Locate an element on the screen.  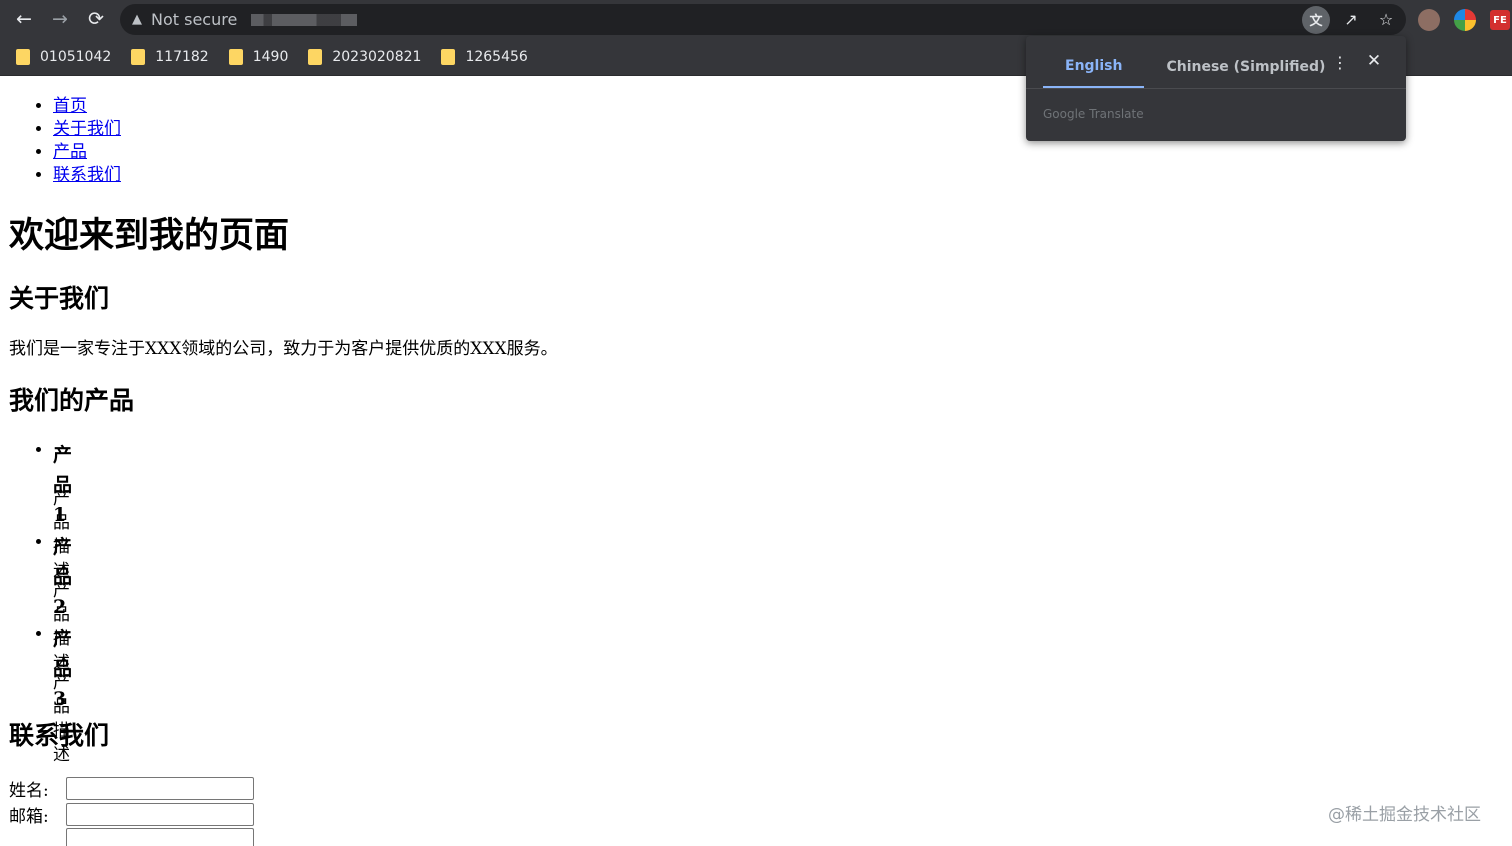
fe-icon: FE is located at coordinates (1500, 20).